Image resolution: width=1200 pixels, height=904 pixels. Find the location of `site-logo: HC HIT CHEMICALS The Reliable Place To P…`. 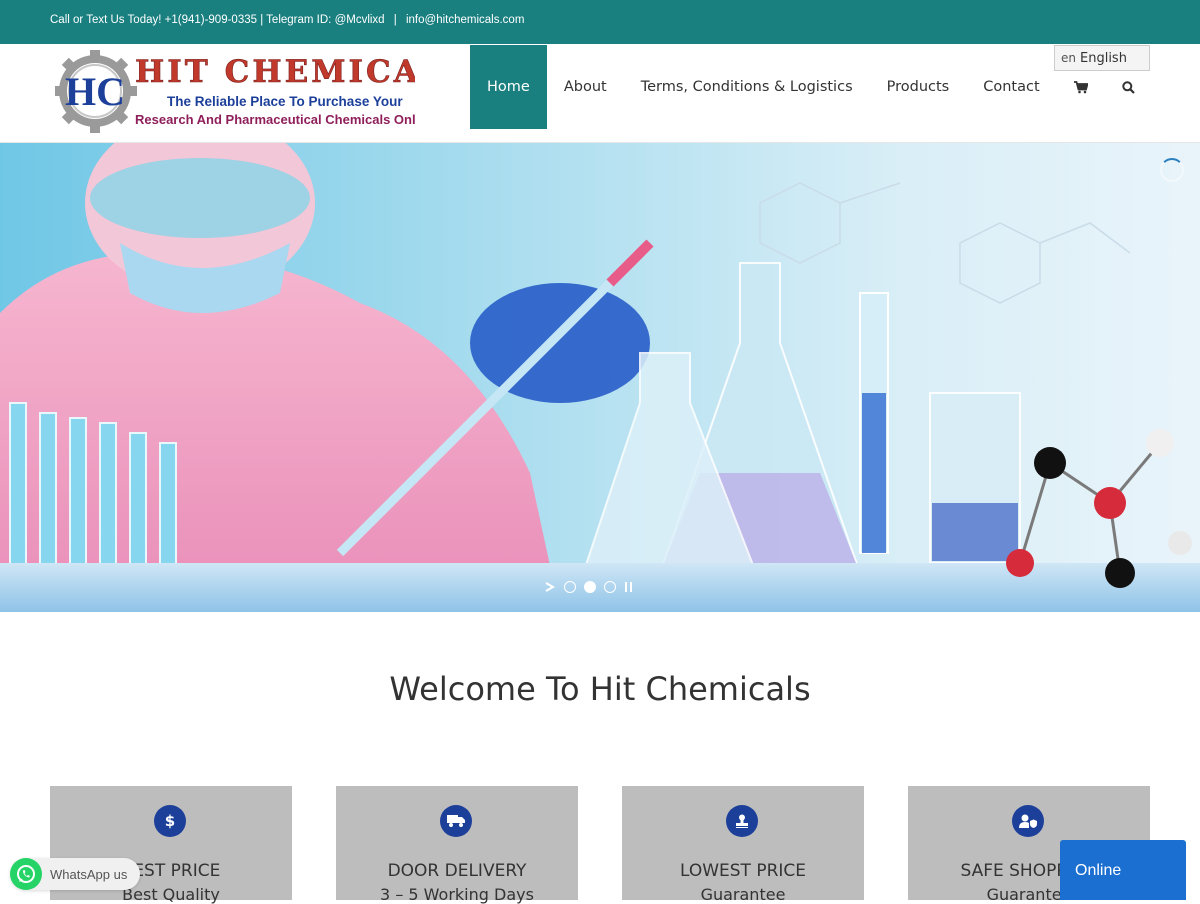

site-logo: HC HIT CHEMICALS The Reliable Place To P… is located at coordinates (260, 92).